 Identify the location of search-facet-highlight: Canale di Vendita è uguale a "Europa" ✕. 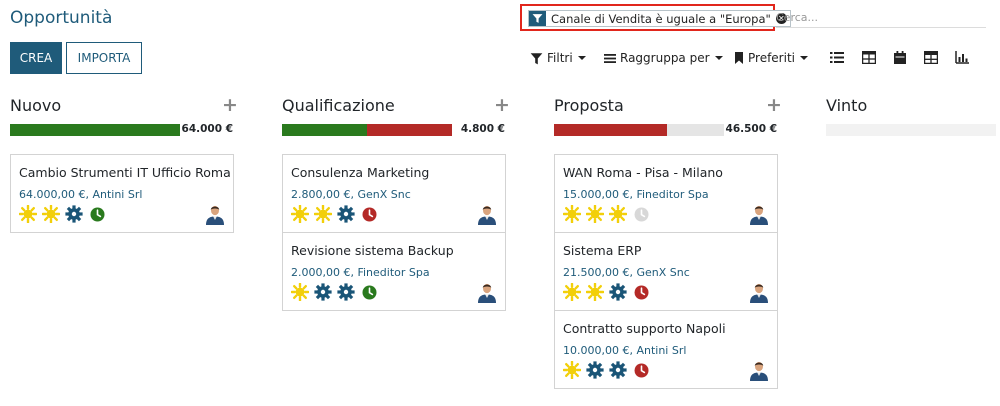
(655, 17).